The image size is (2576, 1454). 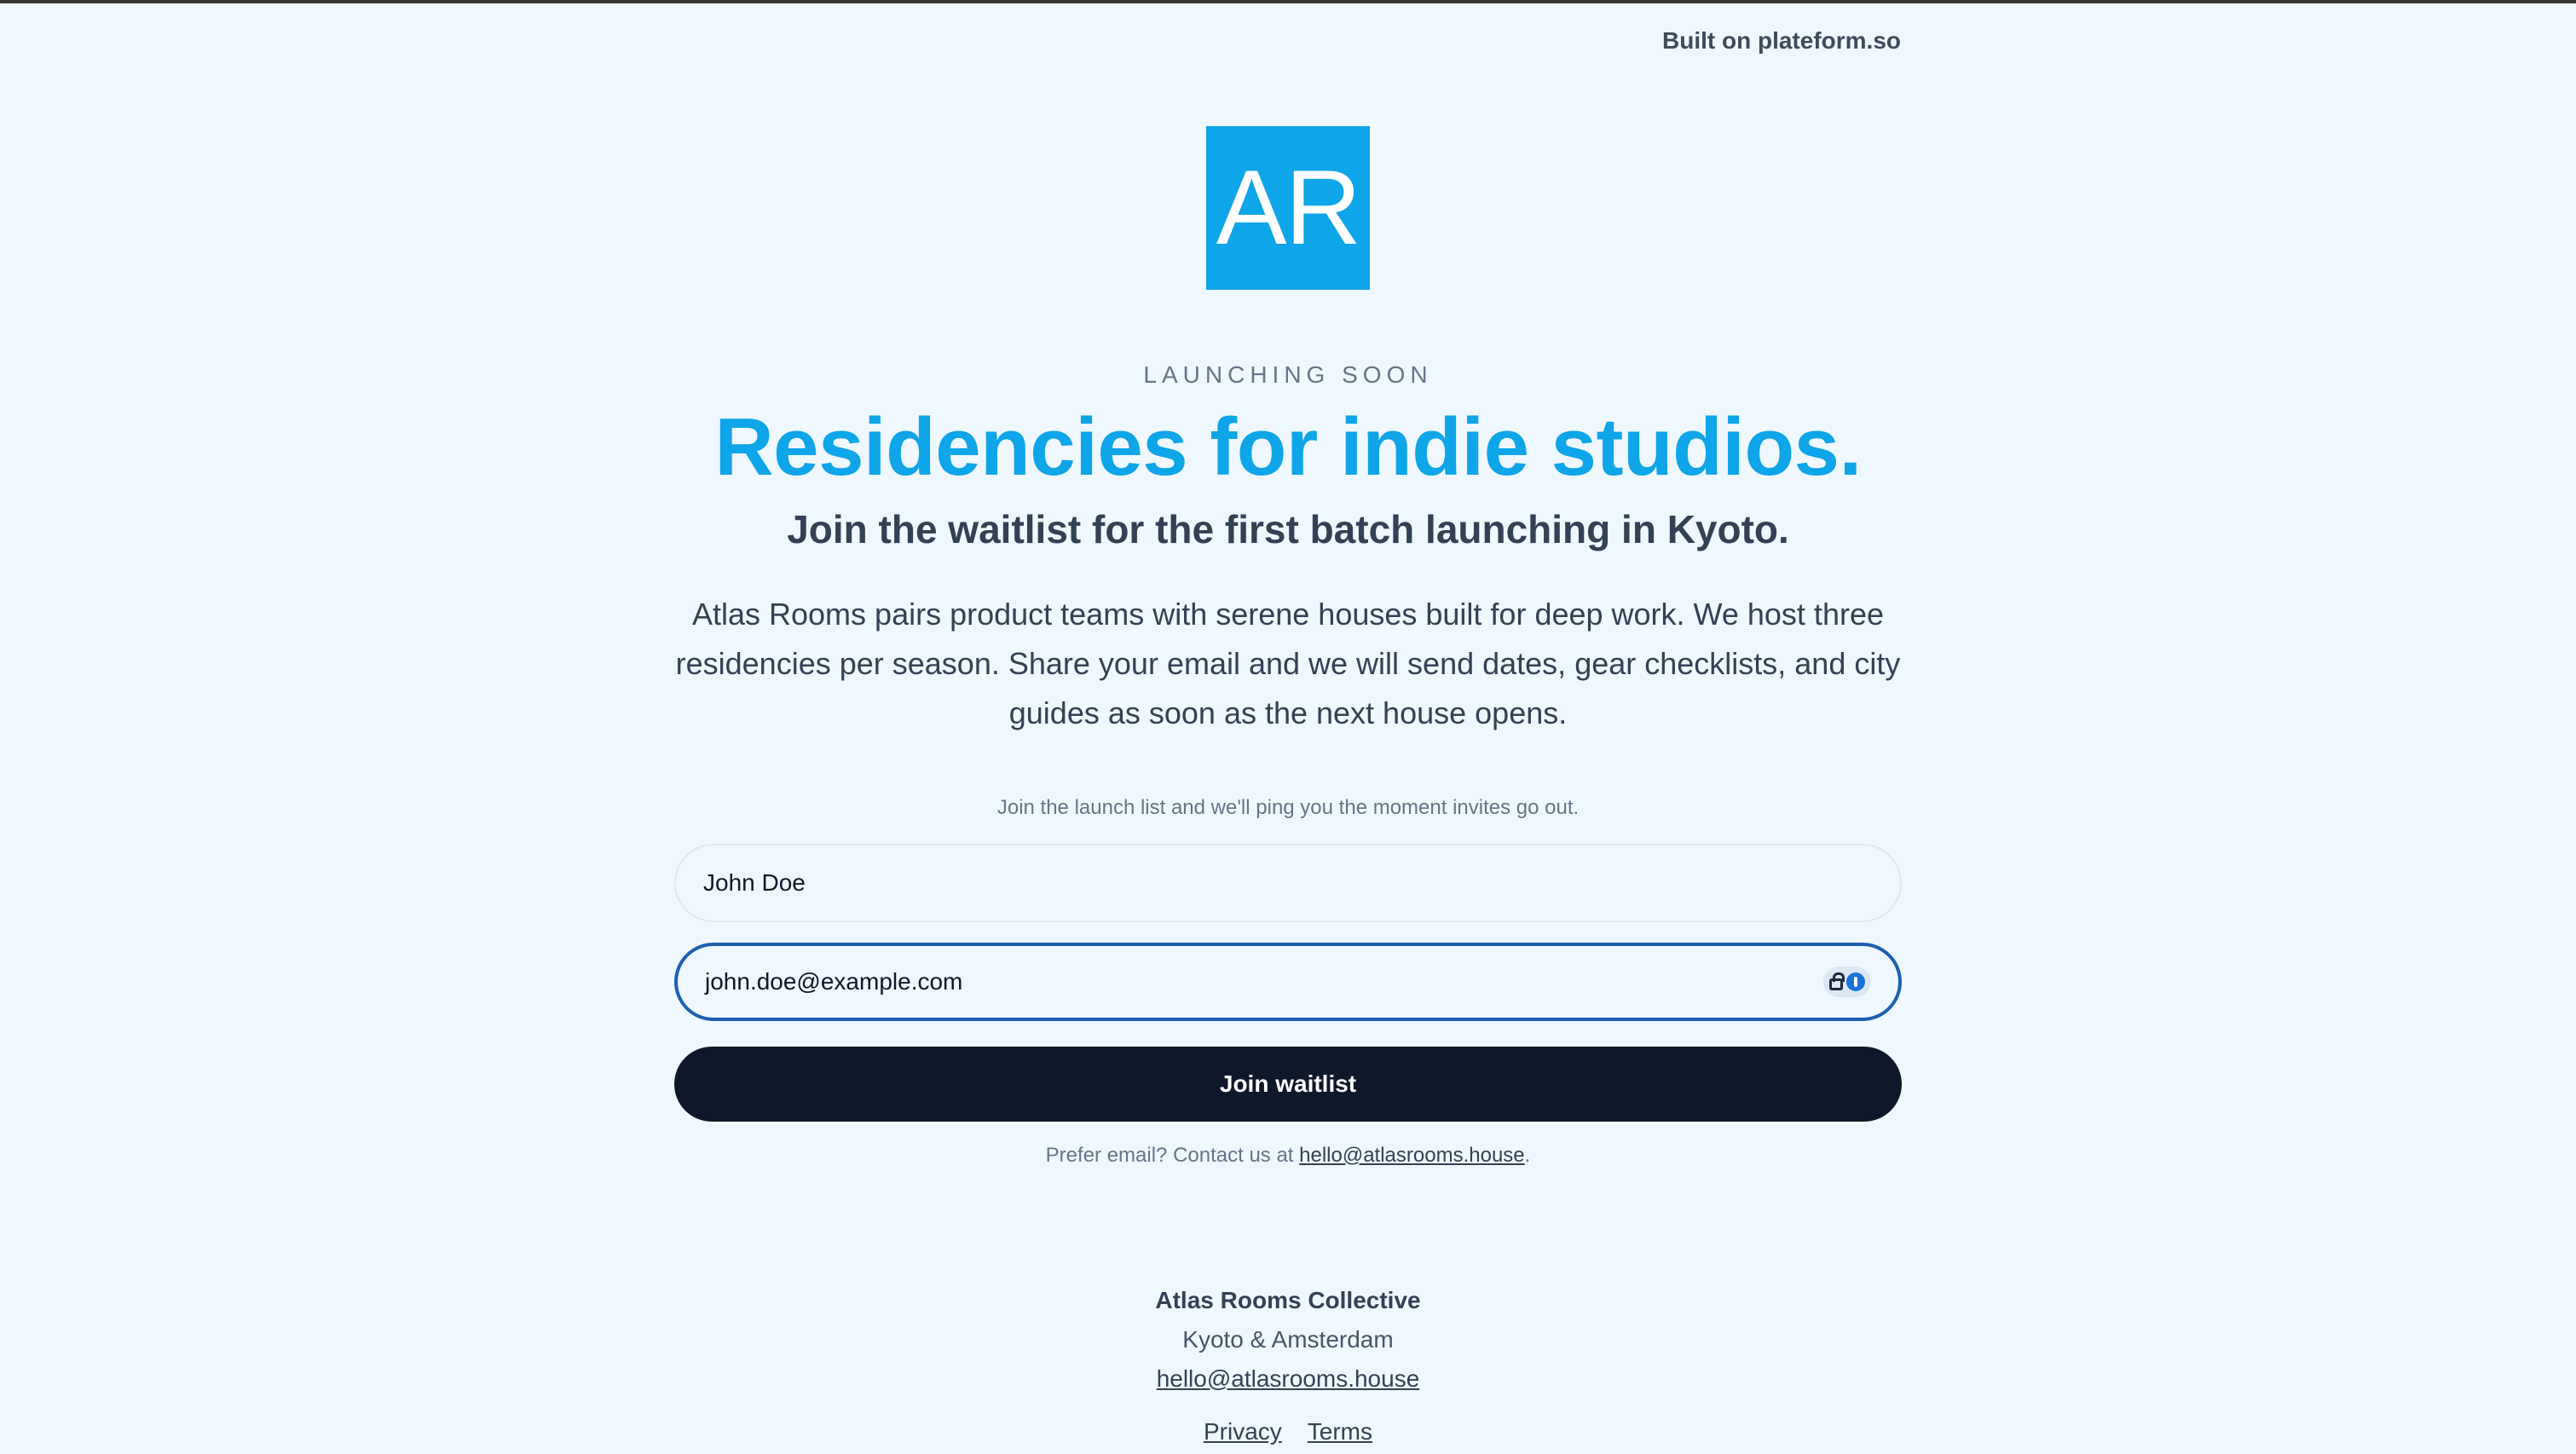 I want to click on eyebrow-label: LAUNCHING SOON, so click(x=1288, y=374).